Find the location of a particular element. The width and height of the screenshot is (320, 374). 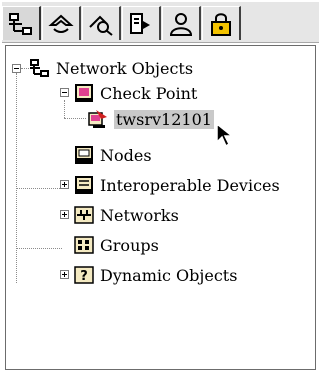

tree-item-nodes: Nodes is located at coordinates (113, 155).